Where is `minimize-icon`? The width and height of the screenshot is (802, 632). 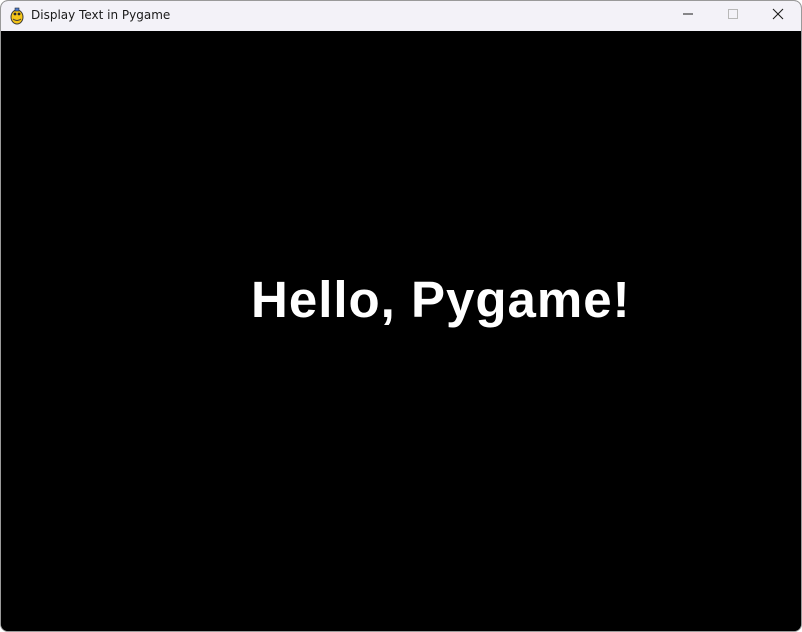
minimize-icon is located at coordinates (688, 16).